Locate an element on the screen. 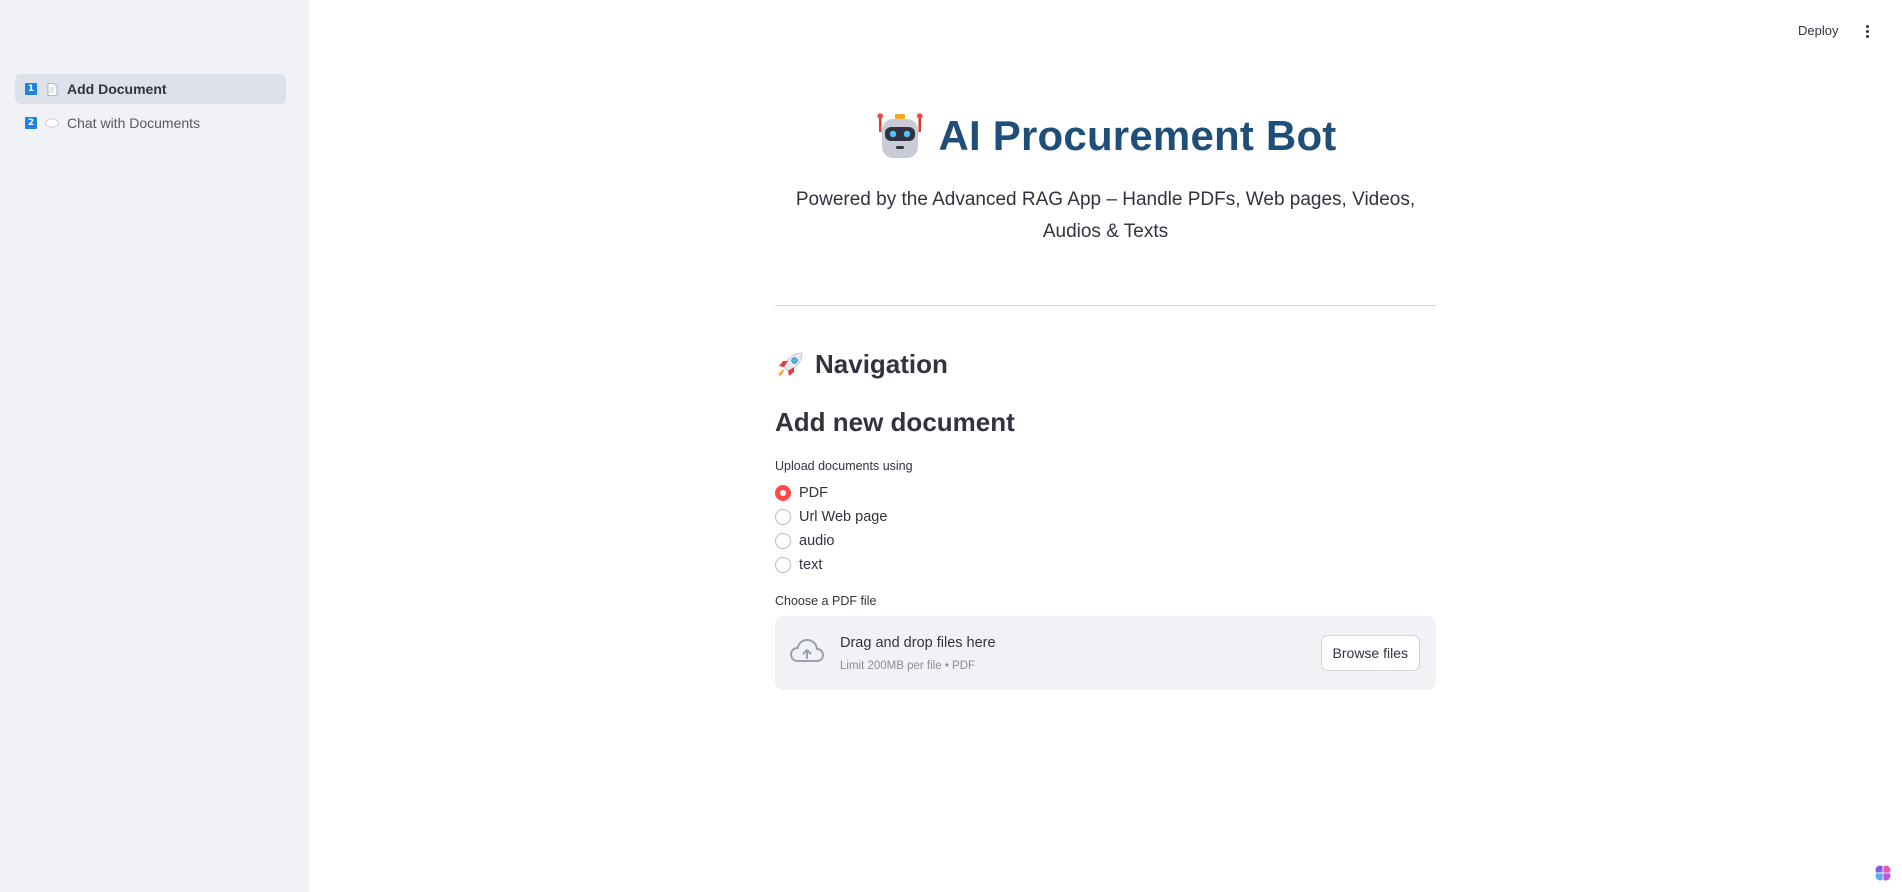 This screenshot has width=1902, height=892. divider is located at coordinates (1105, 305).